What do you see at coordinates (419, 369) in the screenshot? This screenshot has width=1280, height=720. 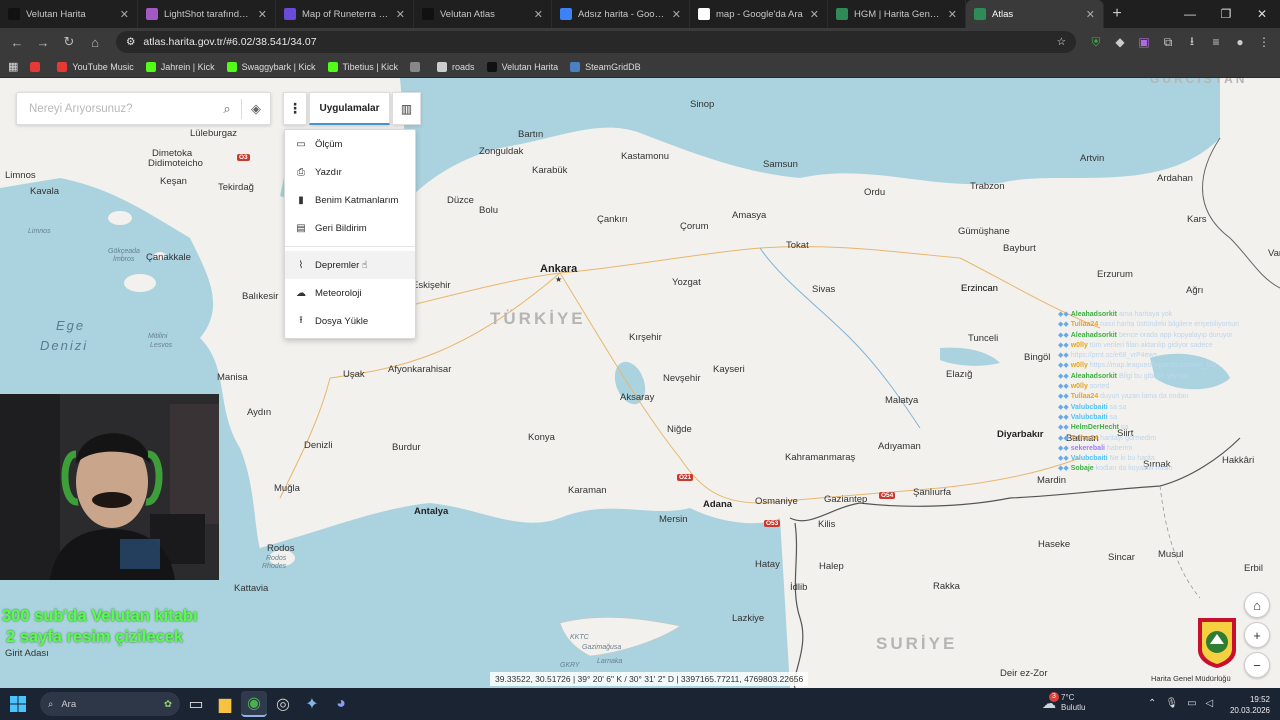 I see `city-label: Afyonkarahisar` at bounding box center [419, 369].